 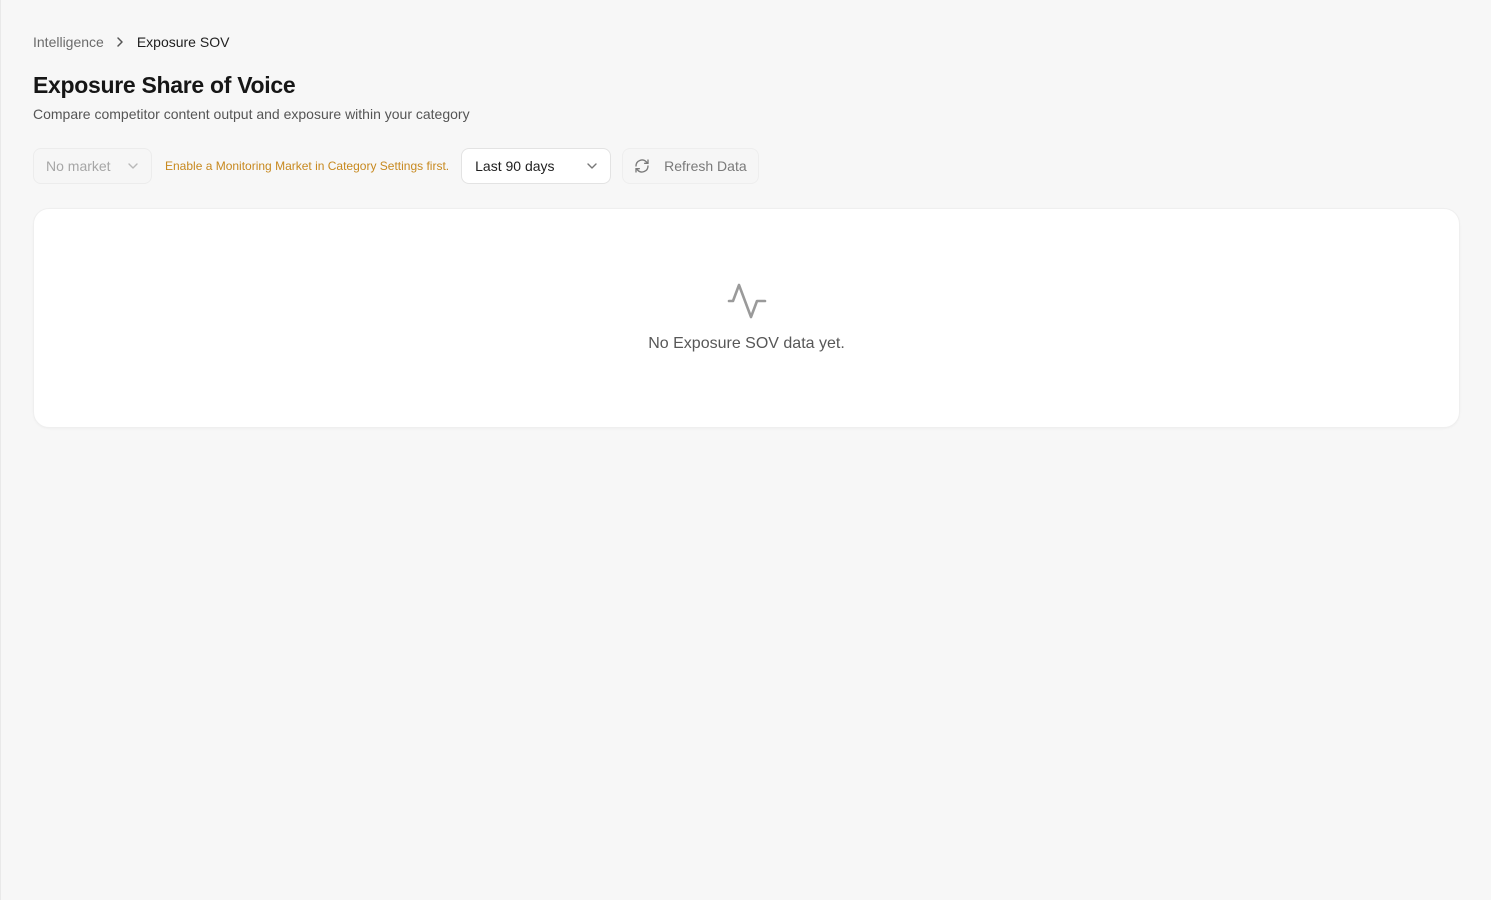 What do you see at coordinates (131, 42) in the screenshot?
I see `breadcrumb: Intelligence Exposure SOV` at bounding box center [131, 42].